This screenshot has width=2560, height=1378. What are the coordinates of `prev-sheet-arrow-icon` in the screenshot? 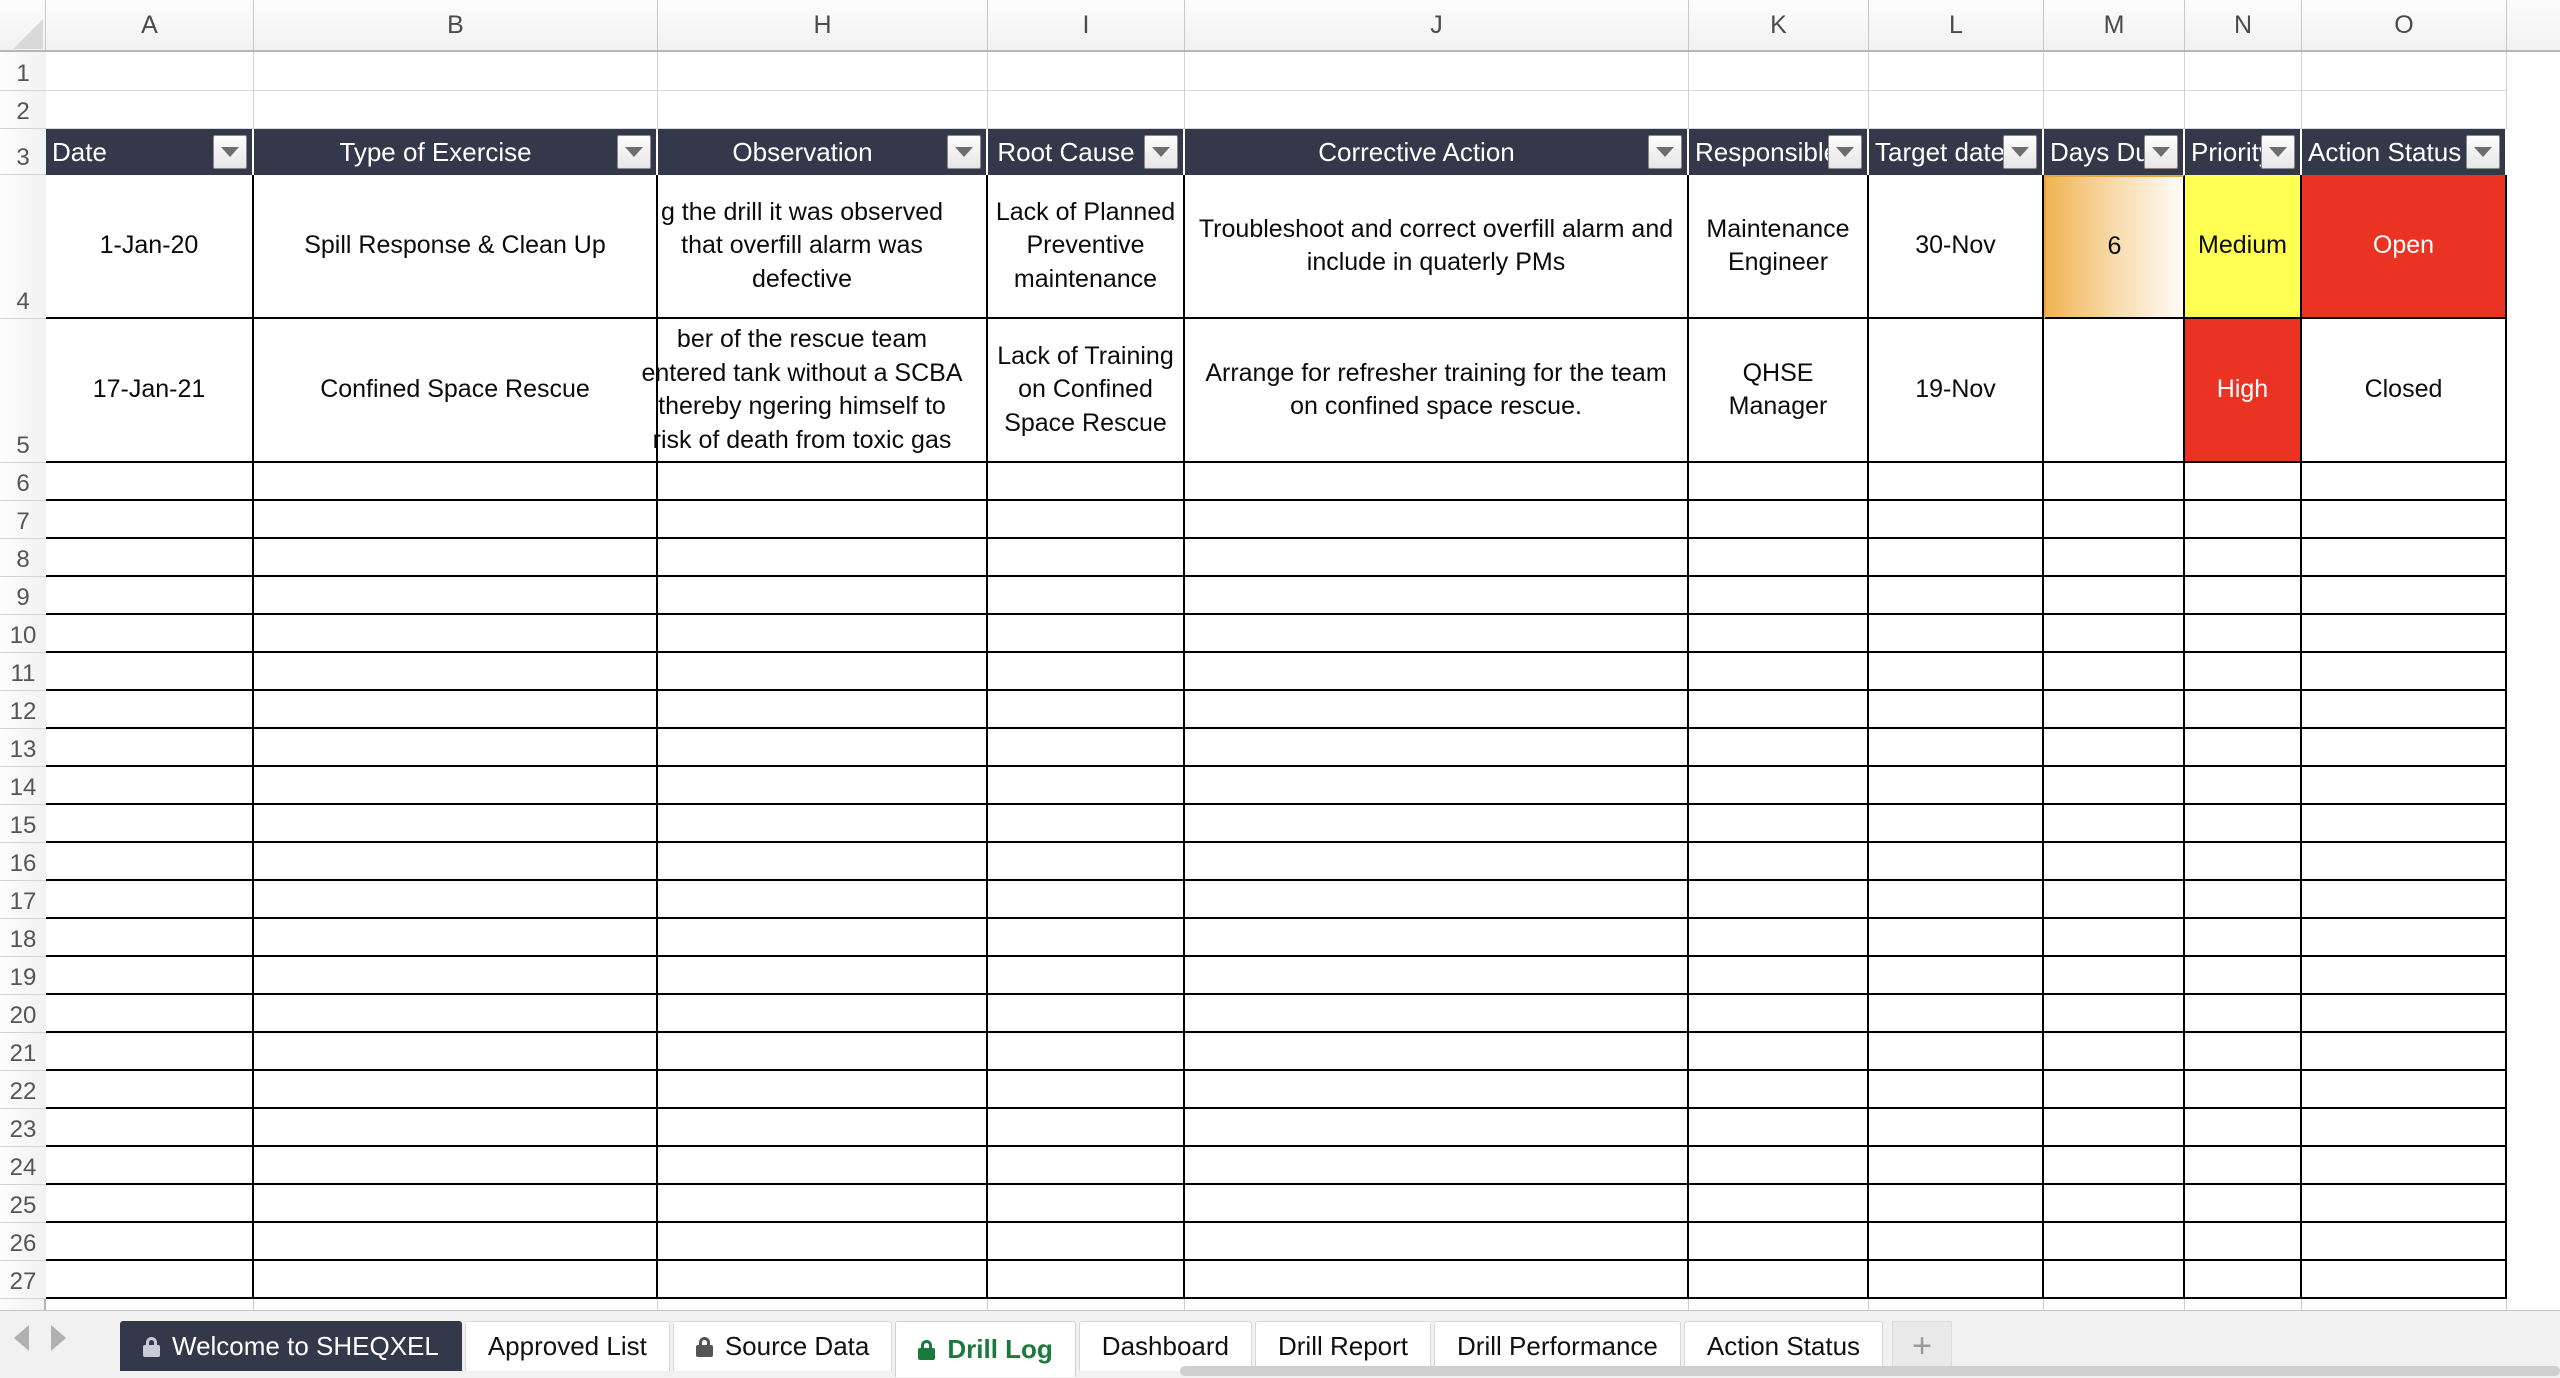 It's located at (21, 1338).